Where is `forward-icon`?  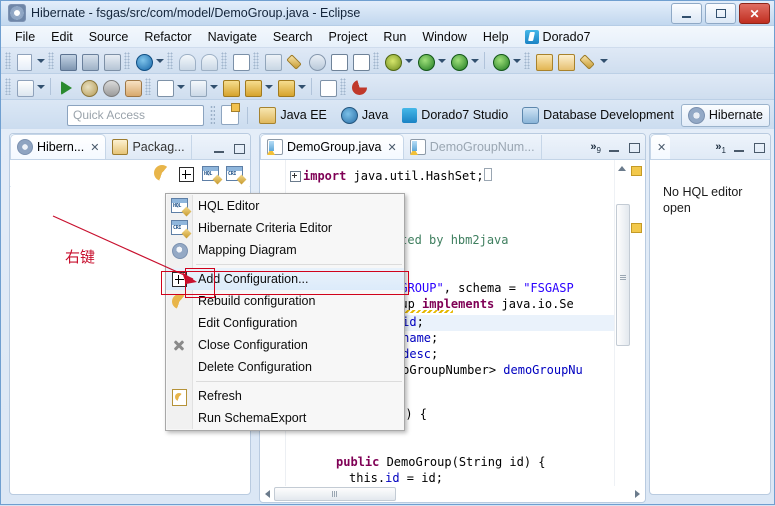 forward-icon is located at coordinates (285, 87).